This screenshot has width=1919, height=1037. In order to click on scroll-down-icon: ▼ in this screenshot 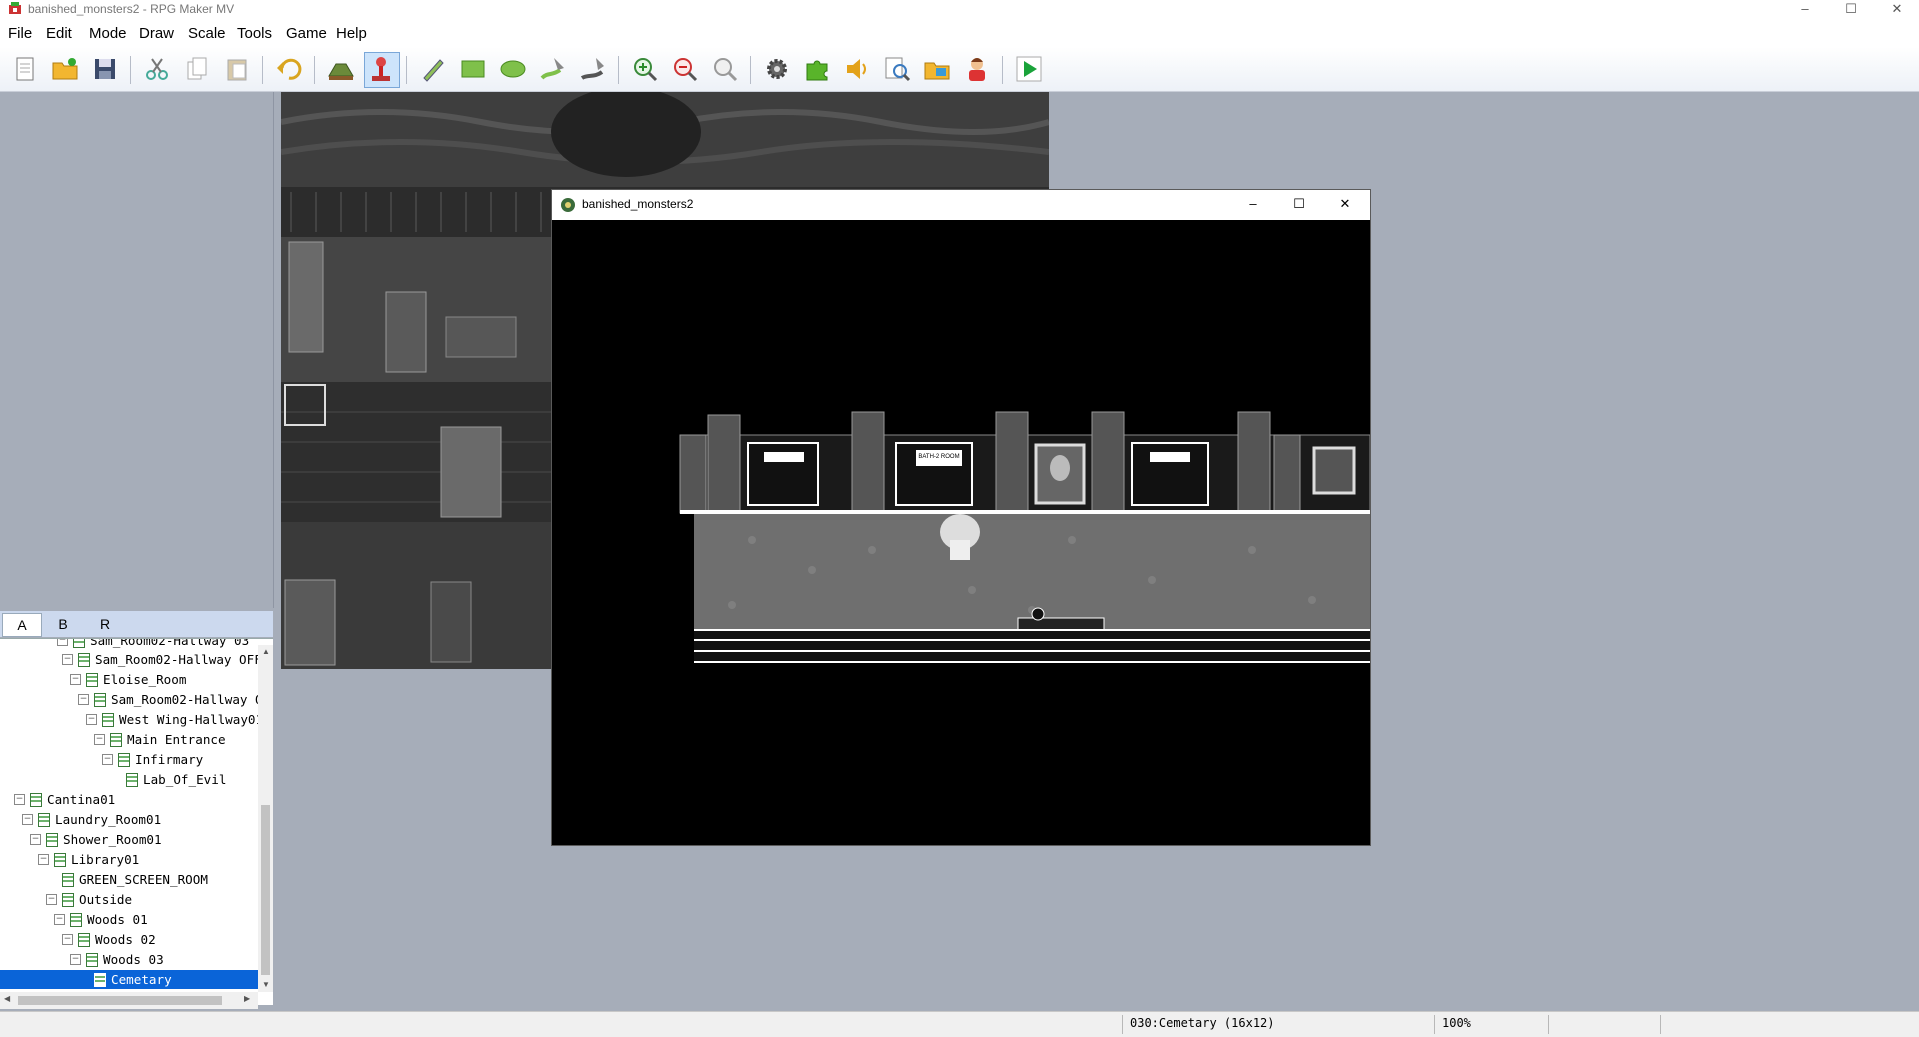, I will do `click(266, 984)`.